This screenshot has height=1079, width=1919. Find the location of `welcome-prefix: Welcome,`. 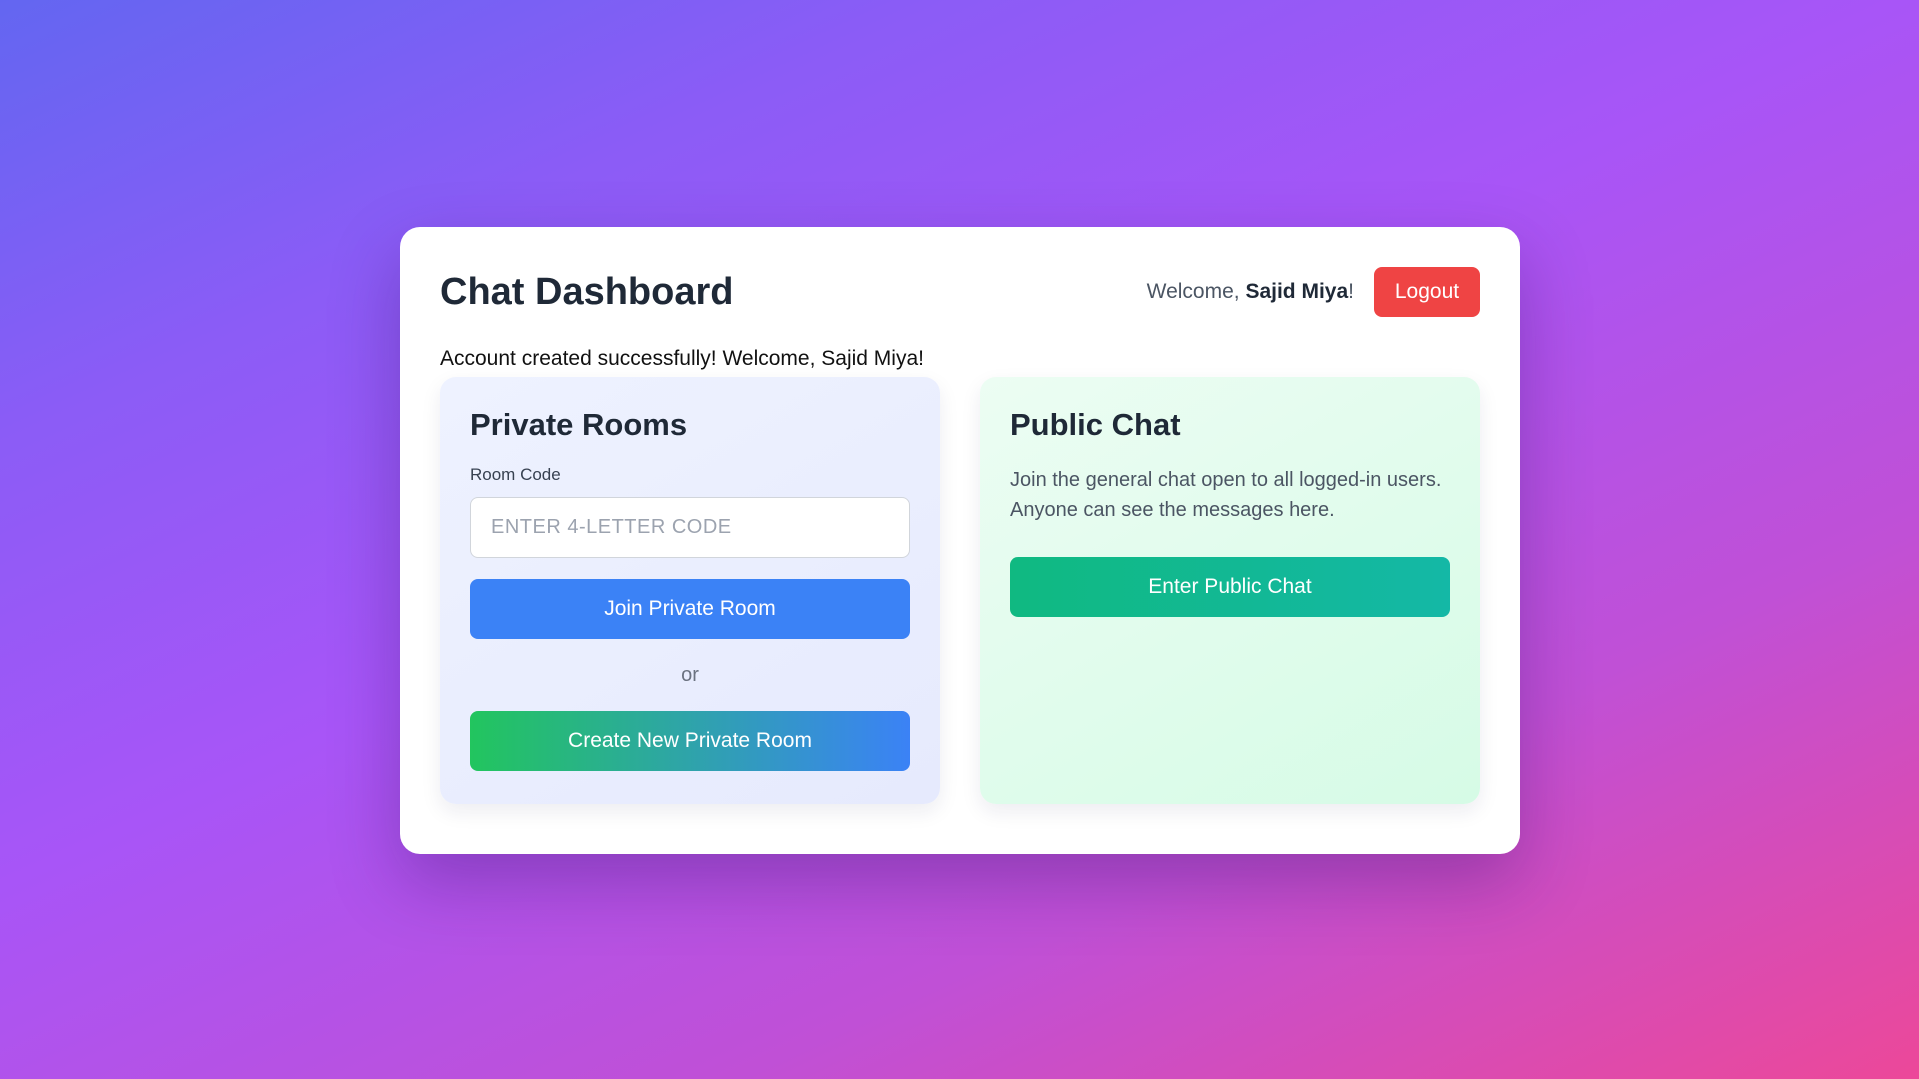

welcome-prefix: Welcome, is located at coordinates (1196, 291).